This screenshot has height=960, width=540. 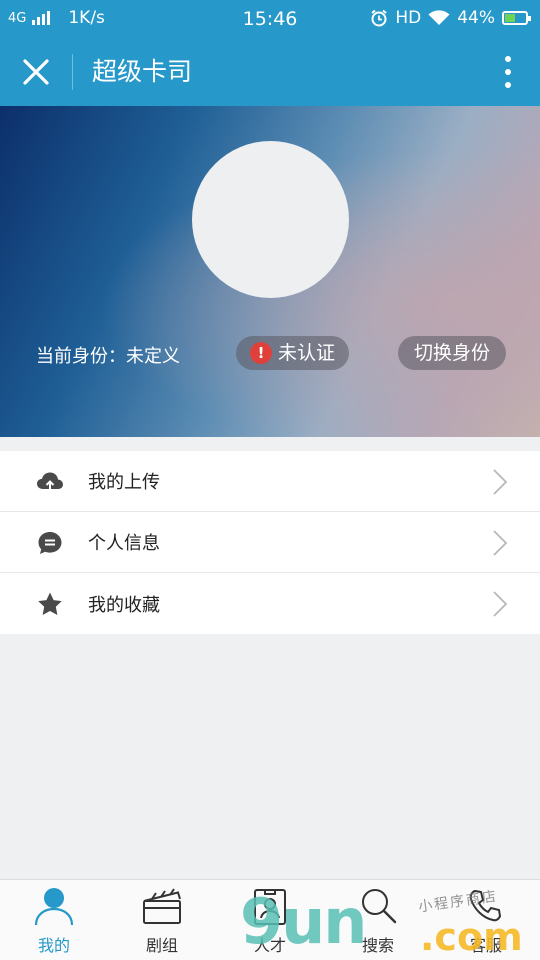 I want to click on menu-item-uploads: 我的上传, so click(x=270, y=481).